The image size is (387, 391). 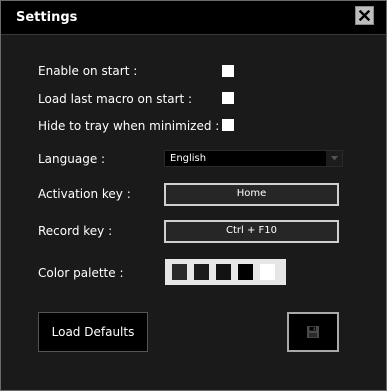 What do you see at coordinates (193, 18) in the screenshot?
I see `title-bar: Settings` at bounding box center [193, 18].